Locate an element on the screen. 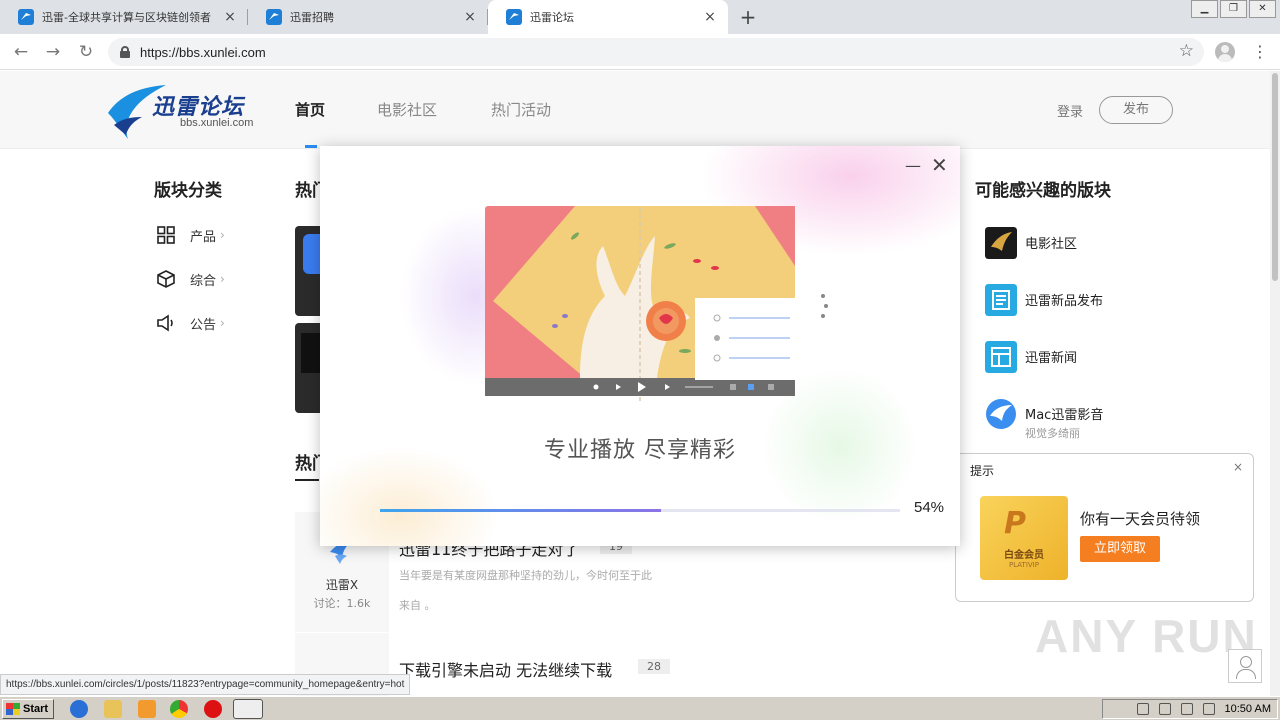 The height and width of the screenshot is (720, 1280). folder-icon is located at coordinates (113, 709).